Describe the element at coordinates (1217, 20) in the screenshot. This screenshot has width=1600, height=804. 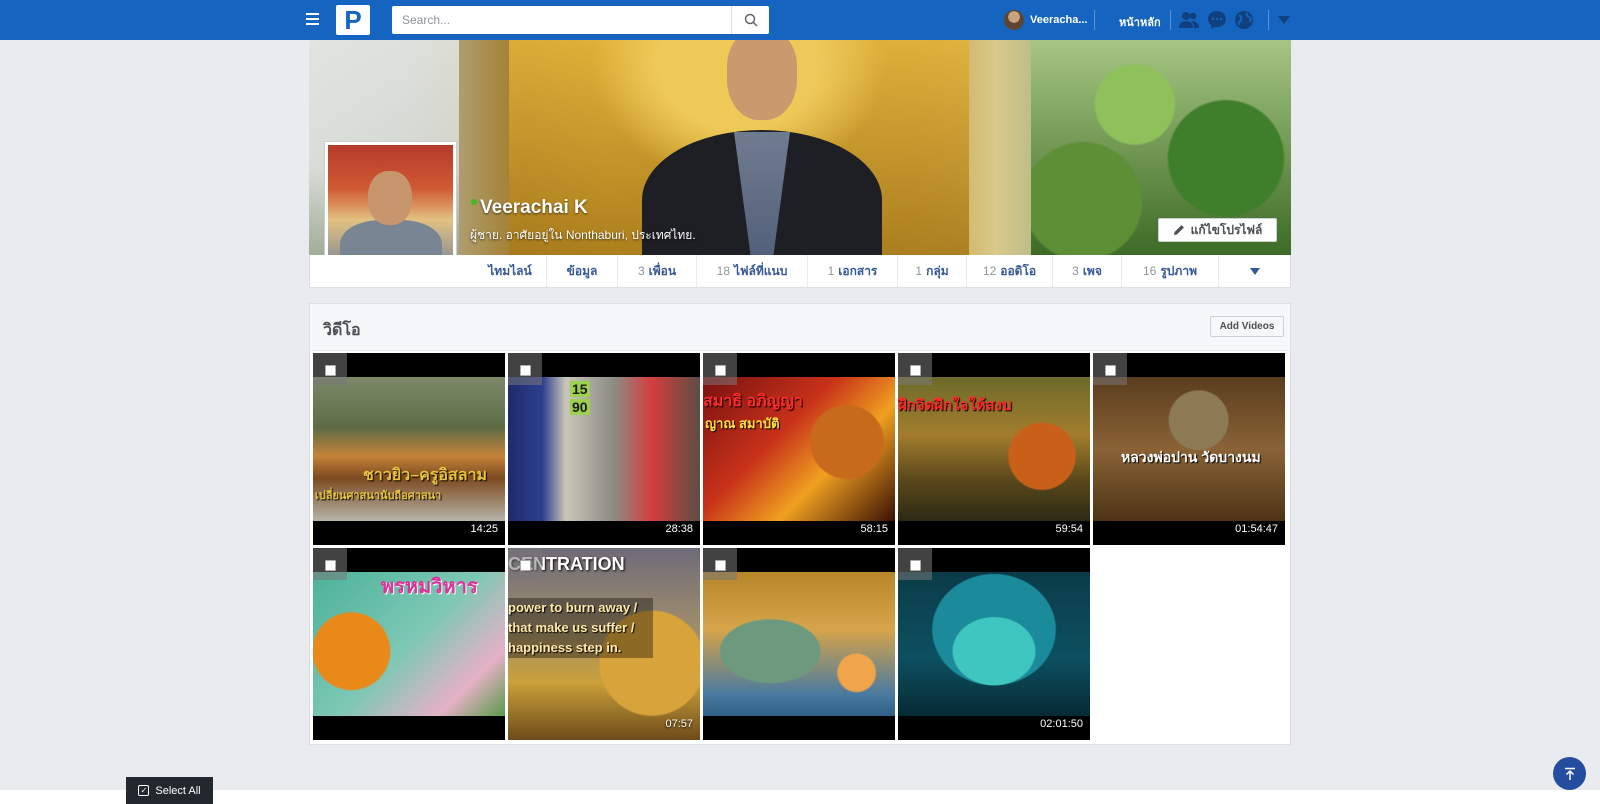
I see `messages-icon` at that location.